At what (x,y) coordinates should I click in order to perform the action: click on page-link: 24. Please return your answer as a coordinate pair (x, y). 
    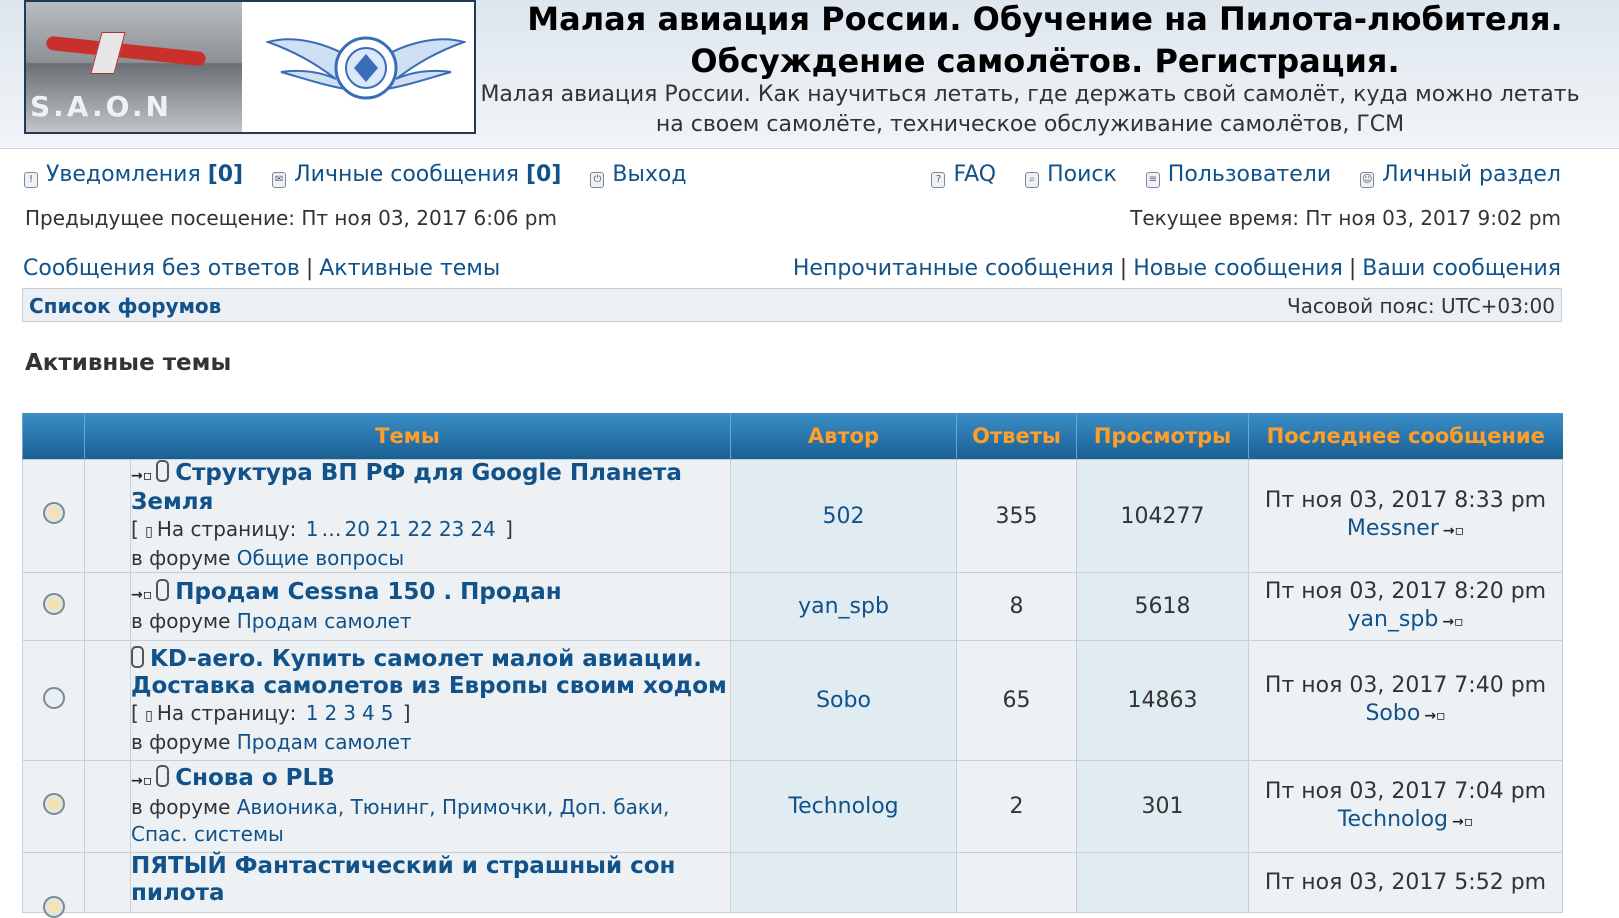
    Looking at the image, I should click on (482, 529).